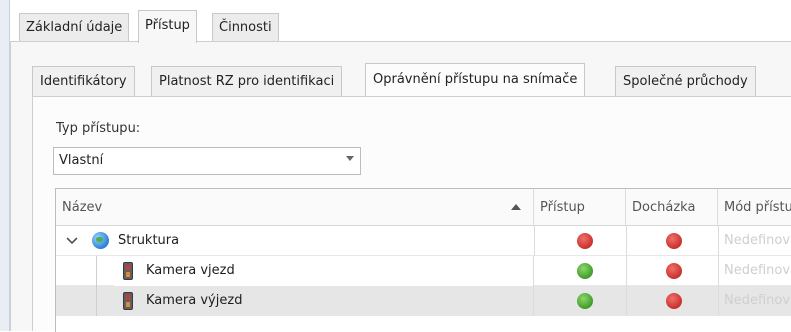 This screenshot has width=791, height=332. Describe the element at coordinates (672, 207) in the screenshot. I see `column-header-dochazka: Docházka` at that location.